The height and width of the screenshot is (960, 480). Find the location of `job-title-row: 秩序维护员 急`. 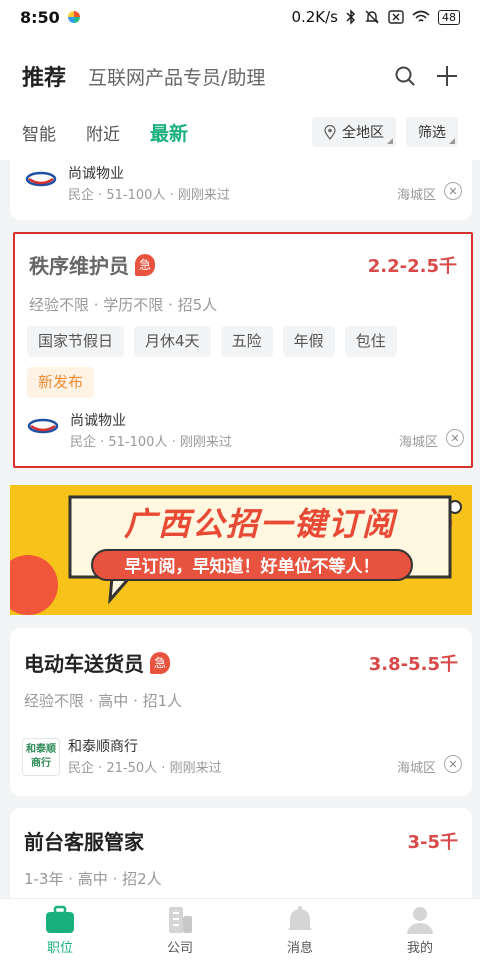

job-title-row: 秩序维护员 急 is located at coordinates (92, 264).